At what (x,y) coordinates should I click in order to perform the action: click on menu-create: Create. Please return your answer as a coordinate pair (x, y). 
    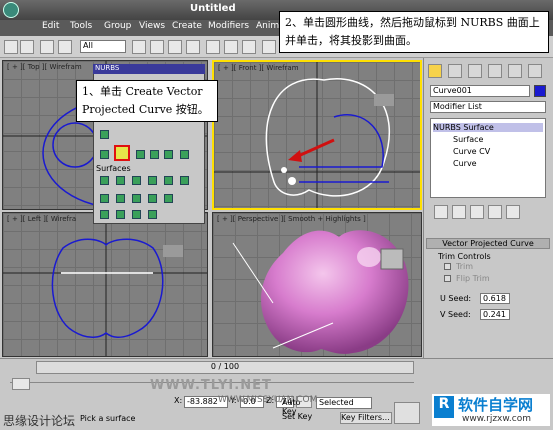
    Looking at the image, I should click on (187, 26).